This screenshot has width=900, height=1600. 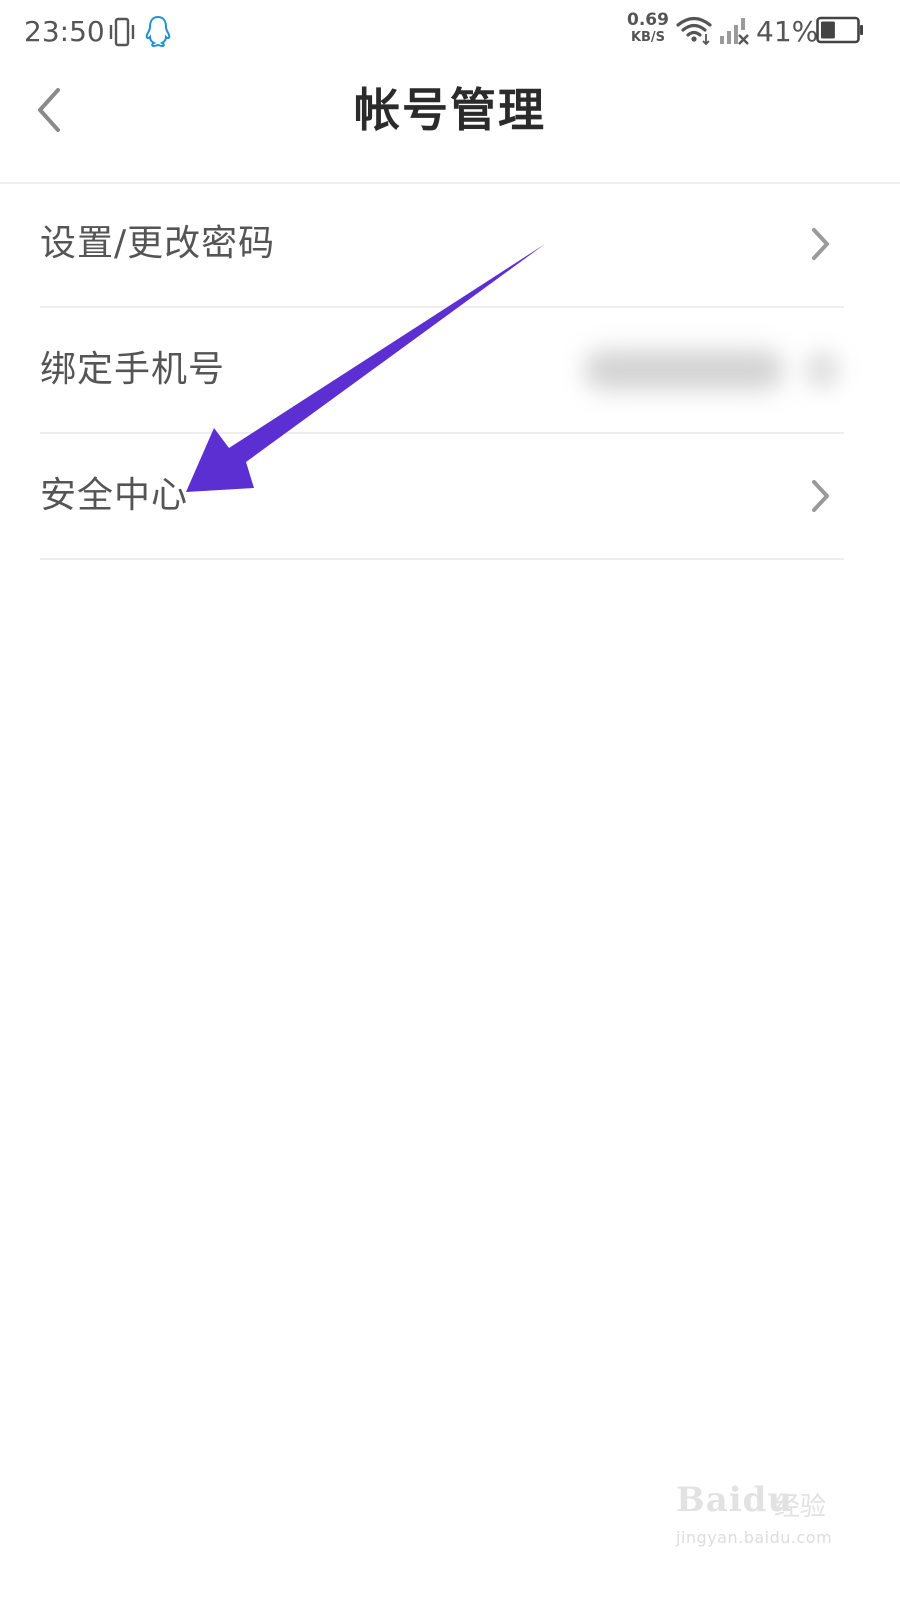 What do you see at coordinates (800, 1507) in the screenshot?
I see `watermark-sub: 经验` at bounding box center [800, 1507].